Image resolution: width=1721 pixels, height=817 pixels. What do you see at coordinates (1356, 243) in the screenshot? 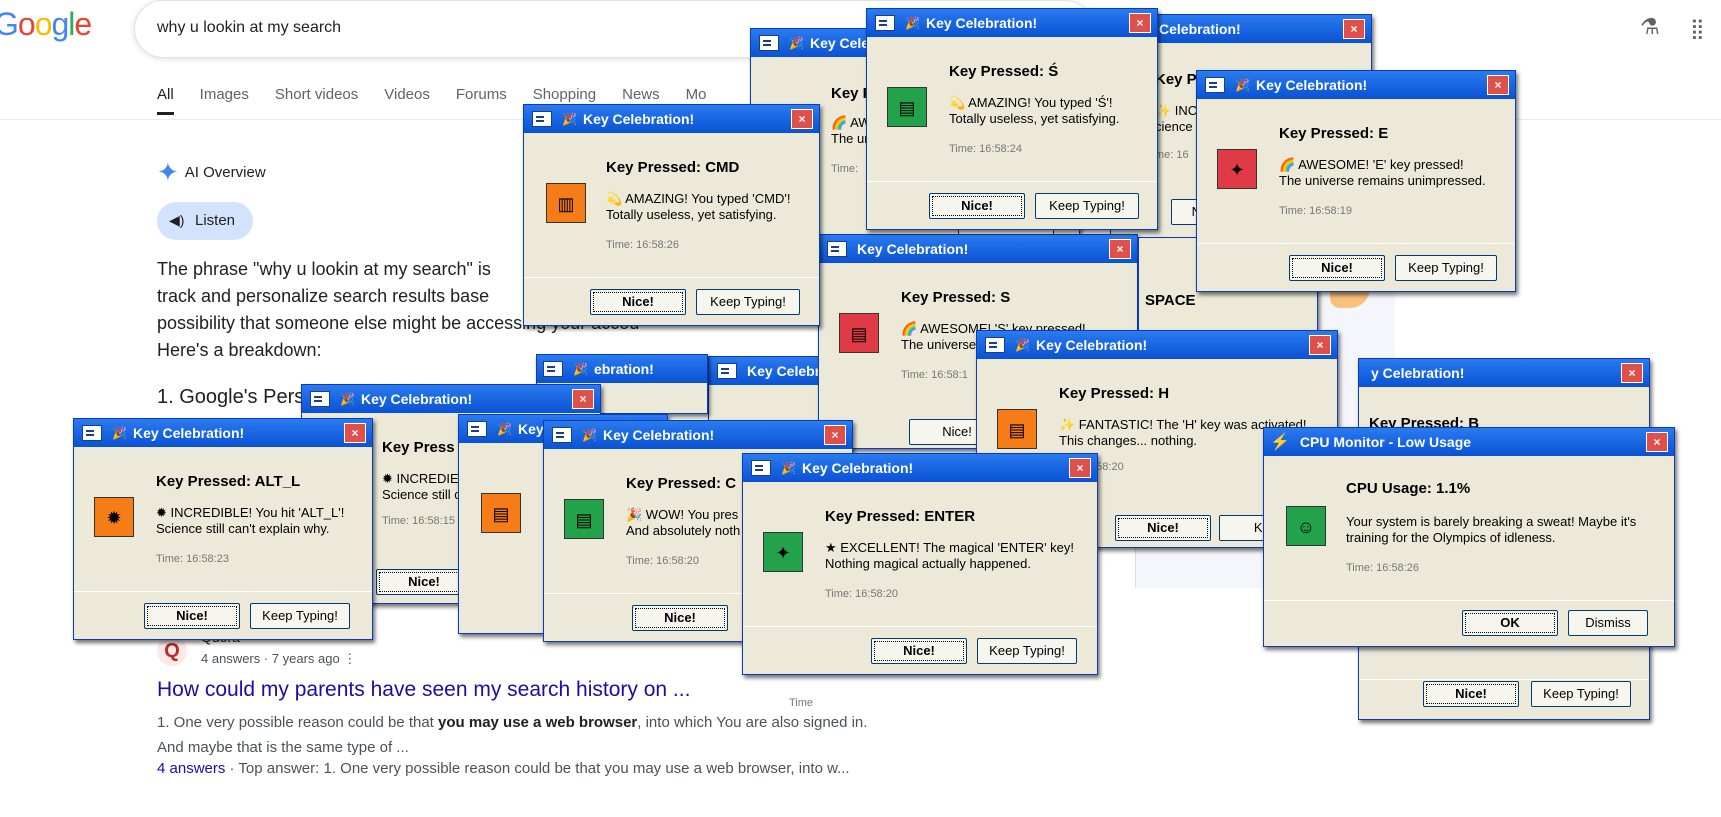
I see `dialog-separator` at bounding box center [1356, 243].